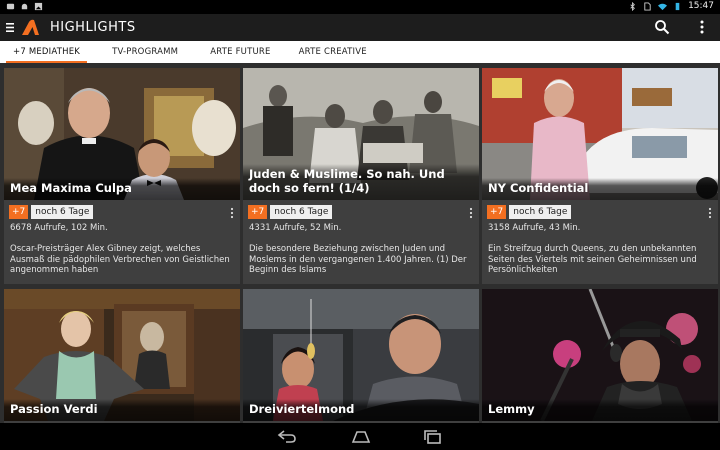 The image size is (720, 450). Describe the element at coordinates (677, 6) in the screenshot. I see `battery-icon` at that location.